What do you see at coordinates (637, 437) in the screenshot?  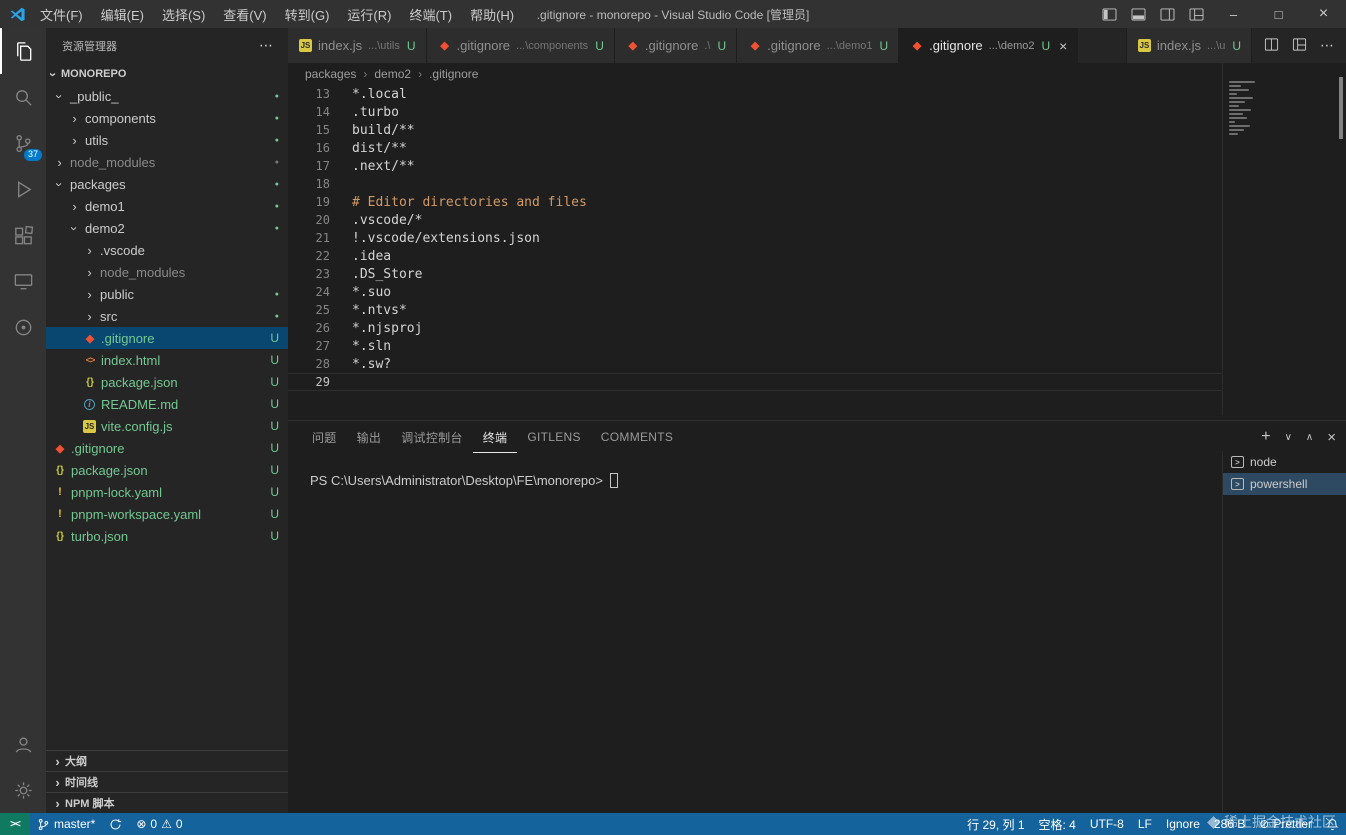 I see `panel-tab: COMMENTS` at bounding box center [637, 437].